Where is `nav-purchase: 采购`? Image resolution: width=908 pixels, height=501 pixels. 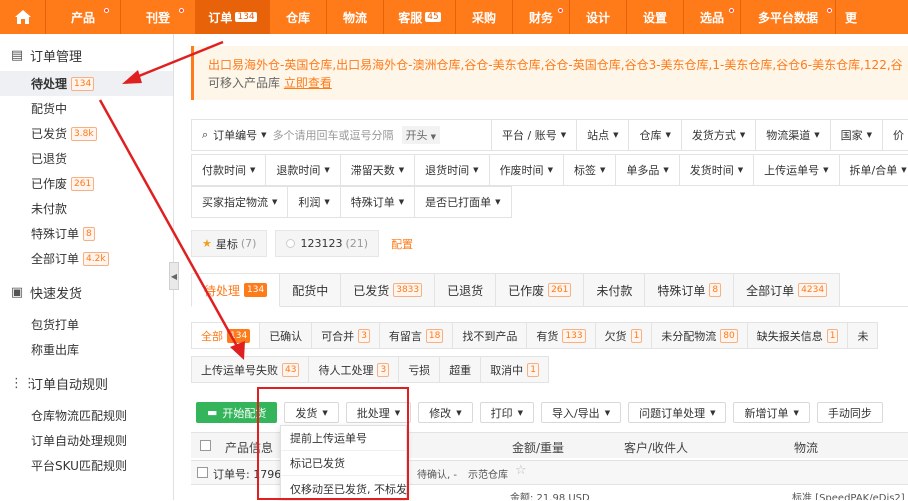
nav-purchase: 采购 is located at coordinates (484, 17).